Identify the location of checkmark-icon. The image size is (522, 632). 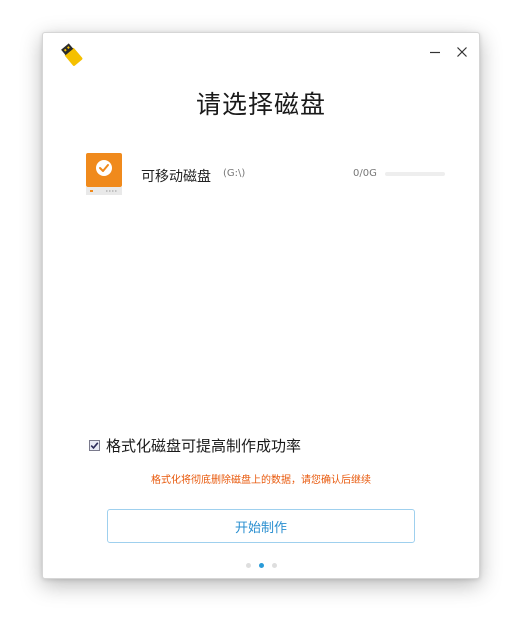
(94, 445).